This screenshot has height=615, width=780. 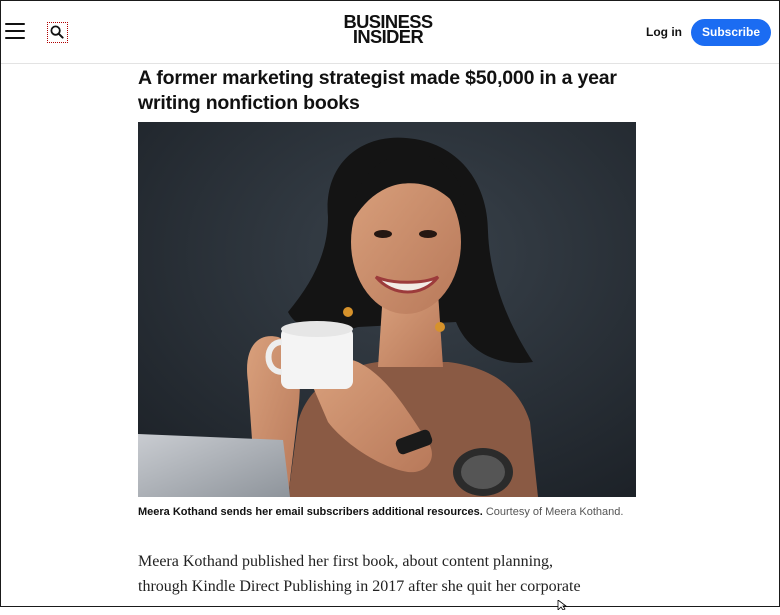 I want to click on headline-line-2: writing nonfiction books, so click(x=249, y=103).